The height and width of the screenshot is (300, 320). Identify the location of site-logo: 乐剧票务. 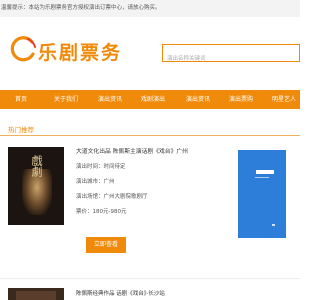
(68, 50).